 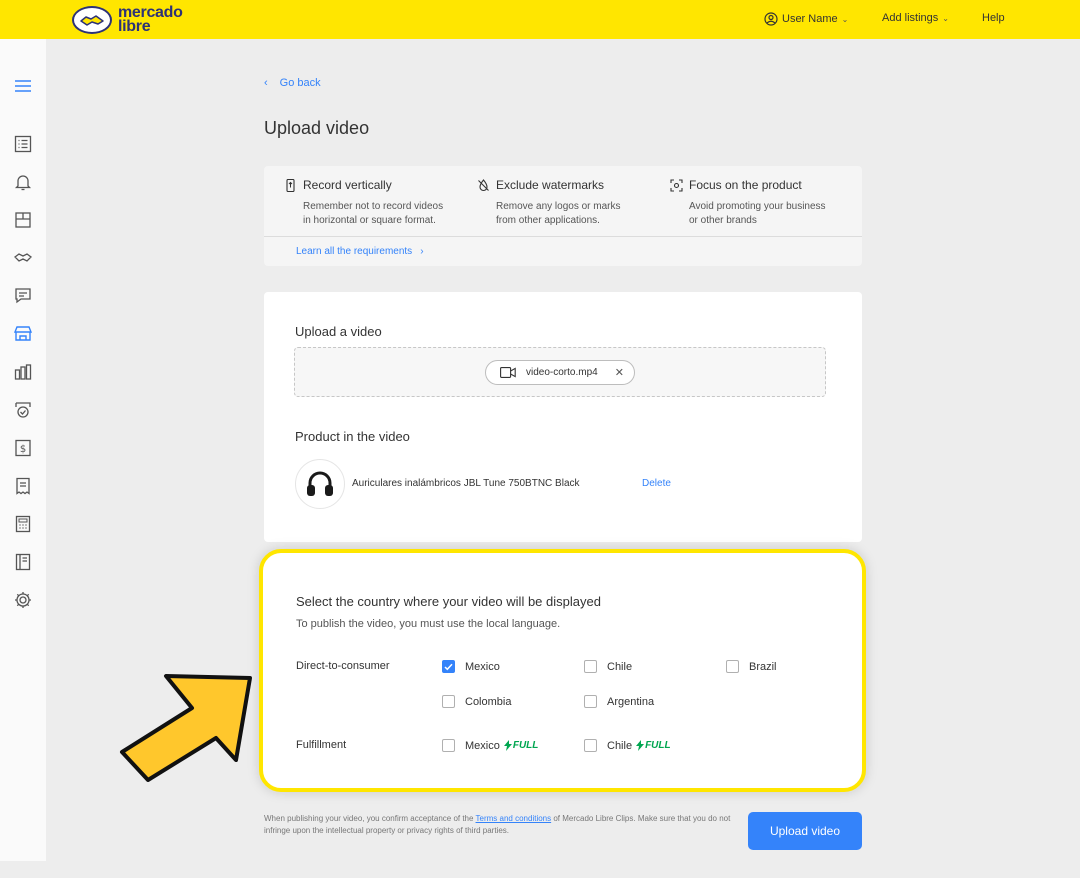 I want to click on mercado-libre-logo: mercado libre, so click(x=127, y=20).